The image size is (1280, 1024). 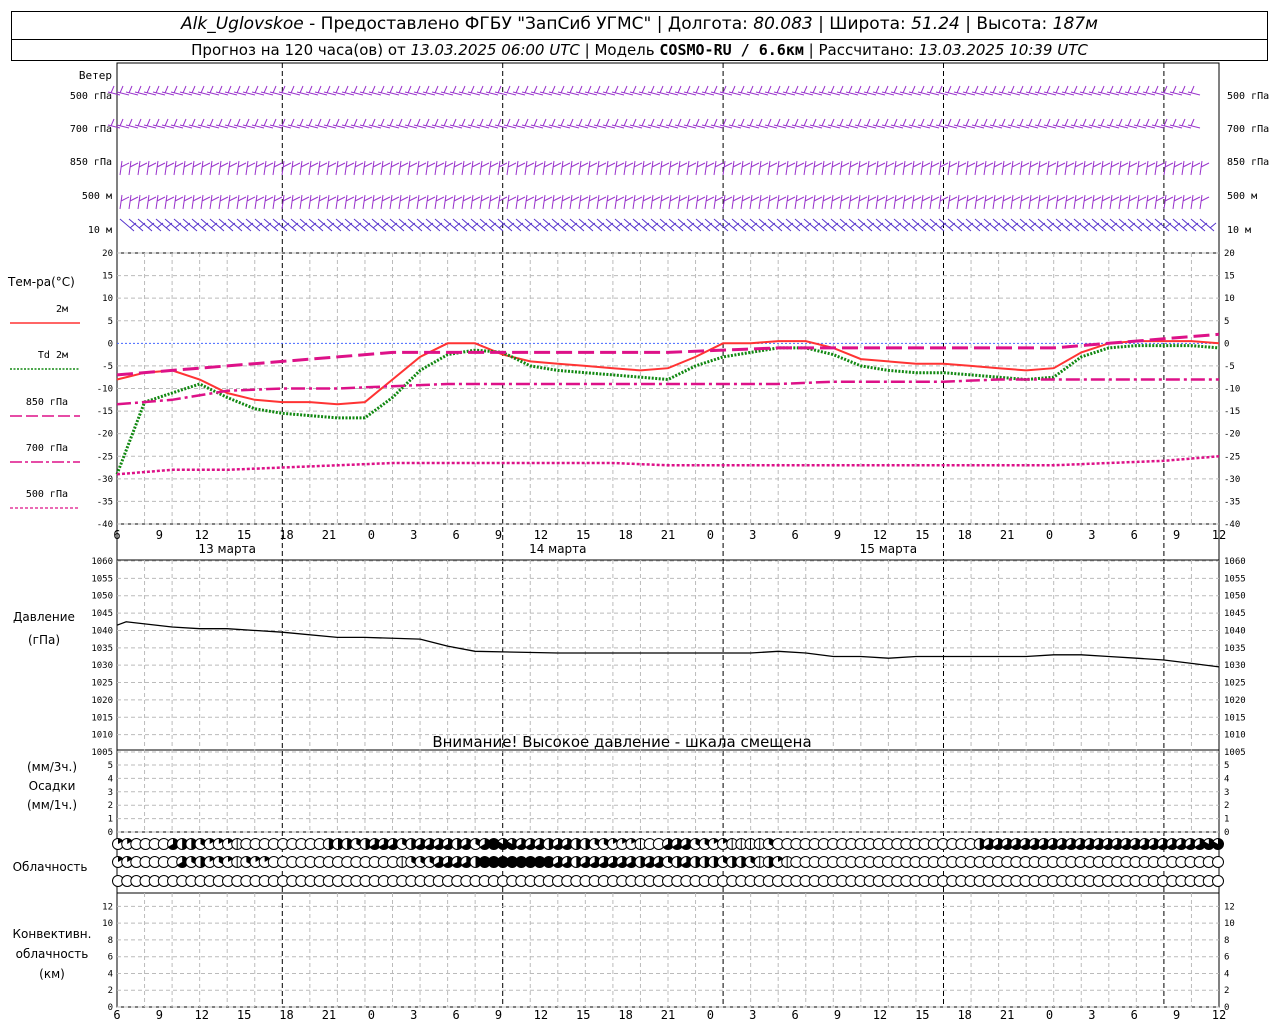 What do you see at coordinates (1235, 684) in the screenshot?
I see `pressure-tick-right: 1025` at bounding box center [1235, 684].